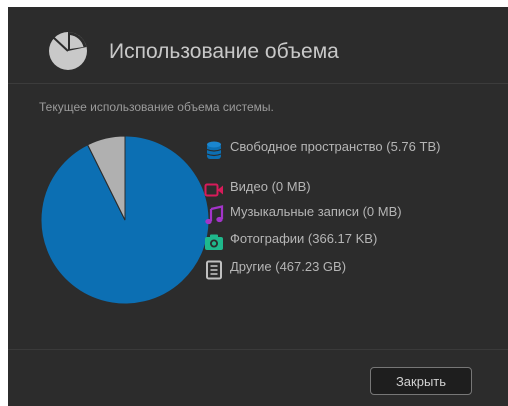 The image size is (508, 406). What do you see at coordinates (270, 186) in the screenshot?
I see `legend-label: Видео (0 MB)` at bounding box center [270, 186].